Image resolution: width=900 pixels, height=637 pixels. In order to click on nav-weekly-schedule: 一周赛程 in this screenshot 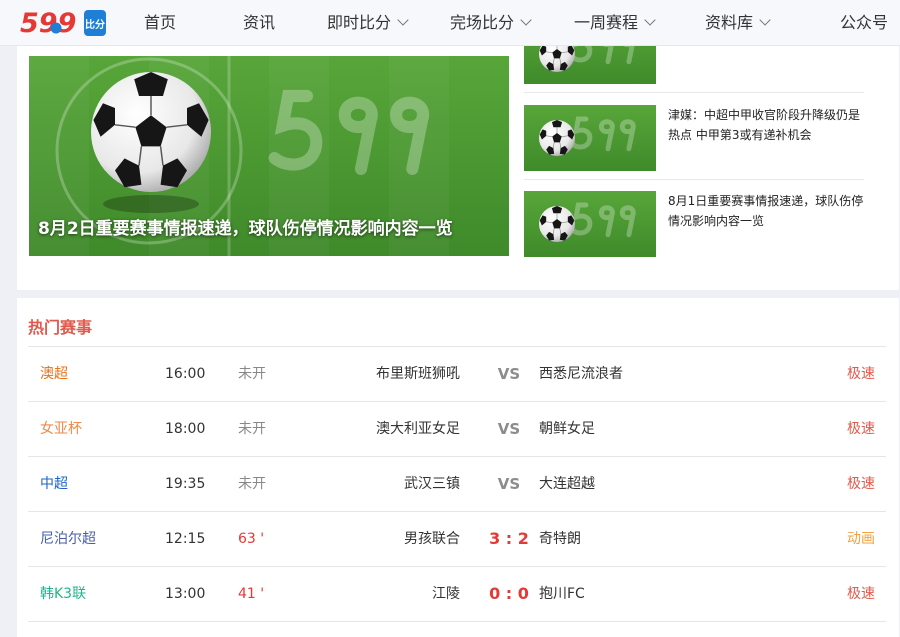, I will do `click(615, 23)`.